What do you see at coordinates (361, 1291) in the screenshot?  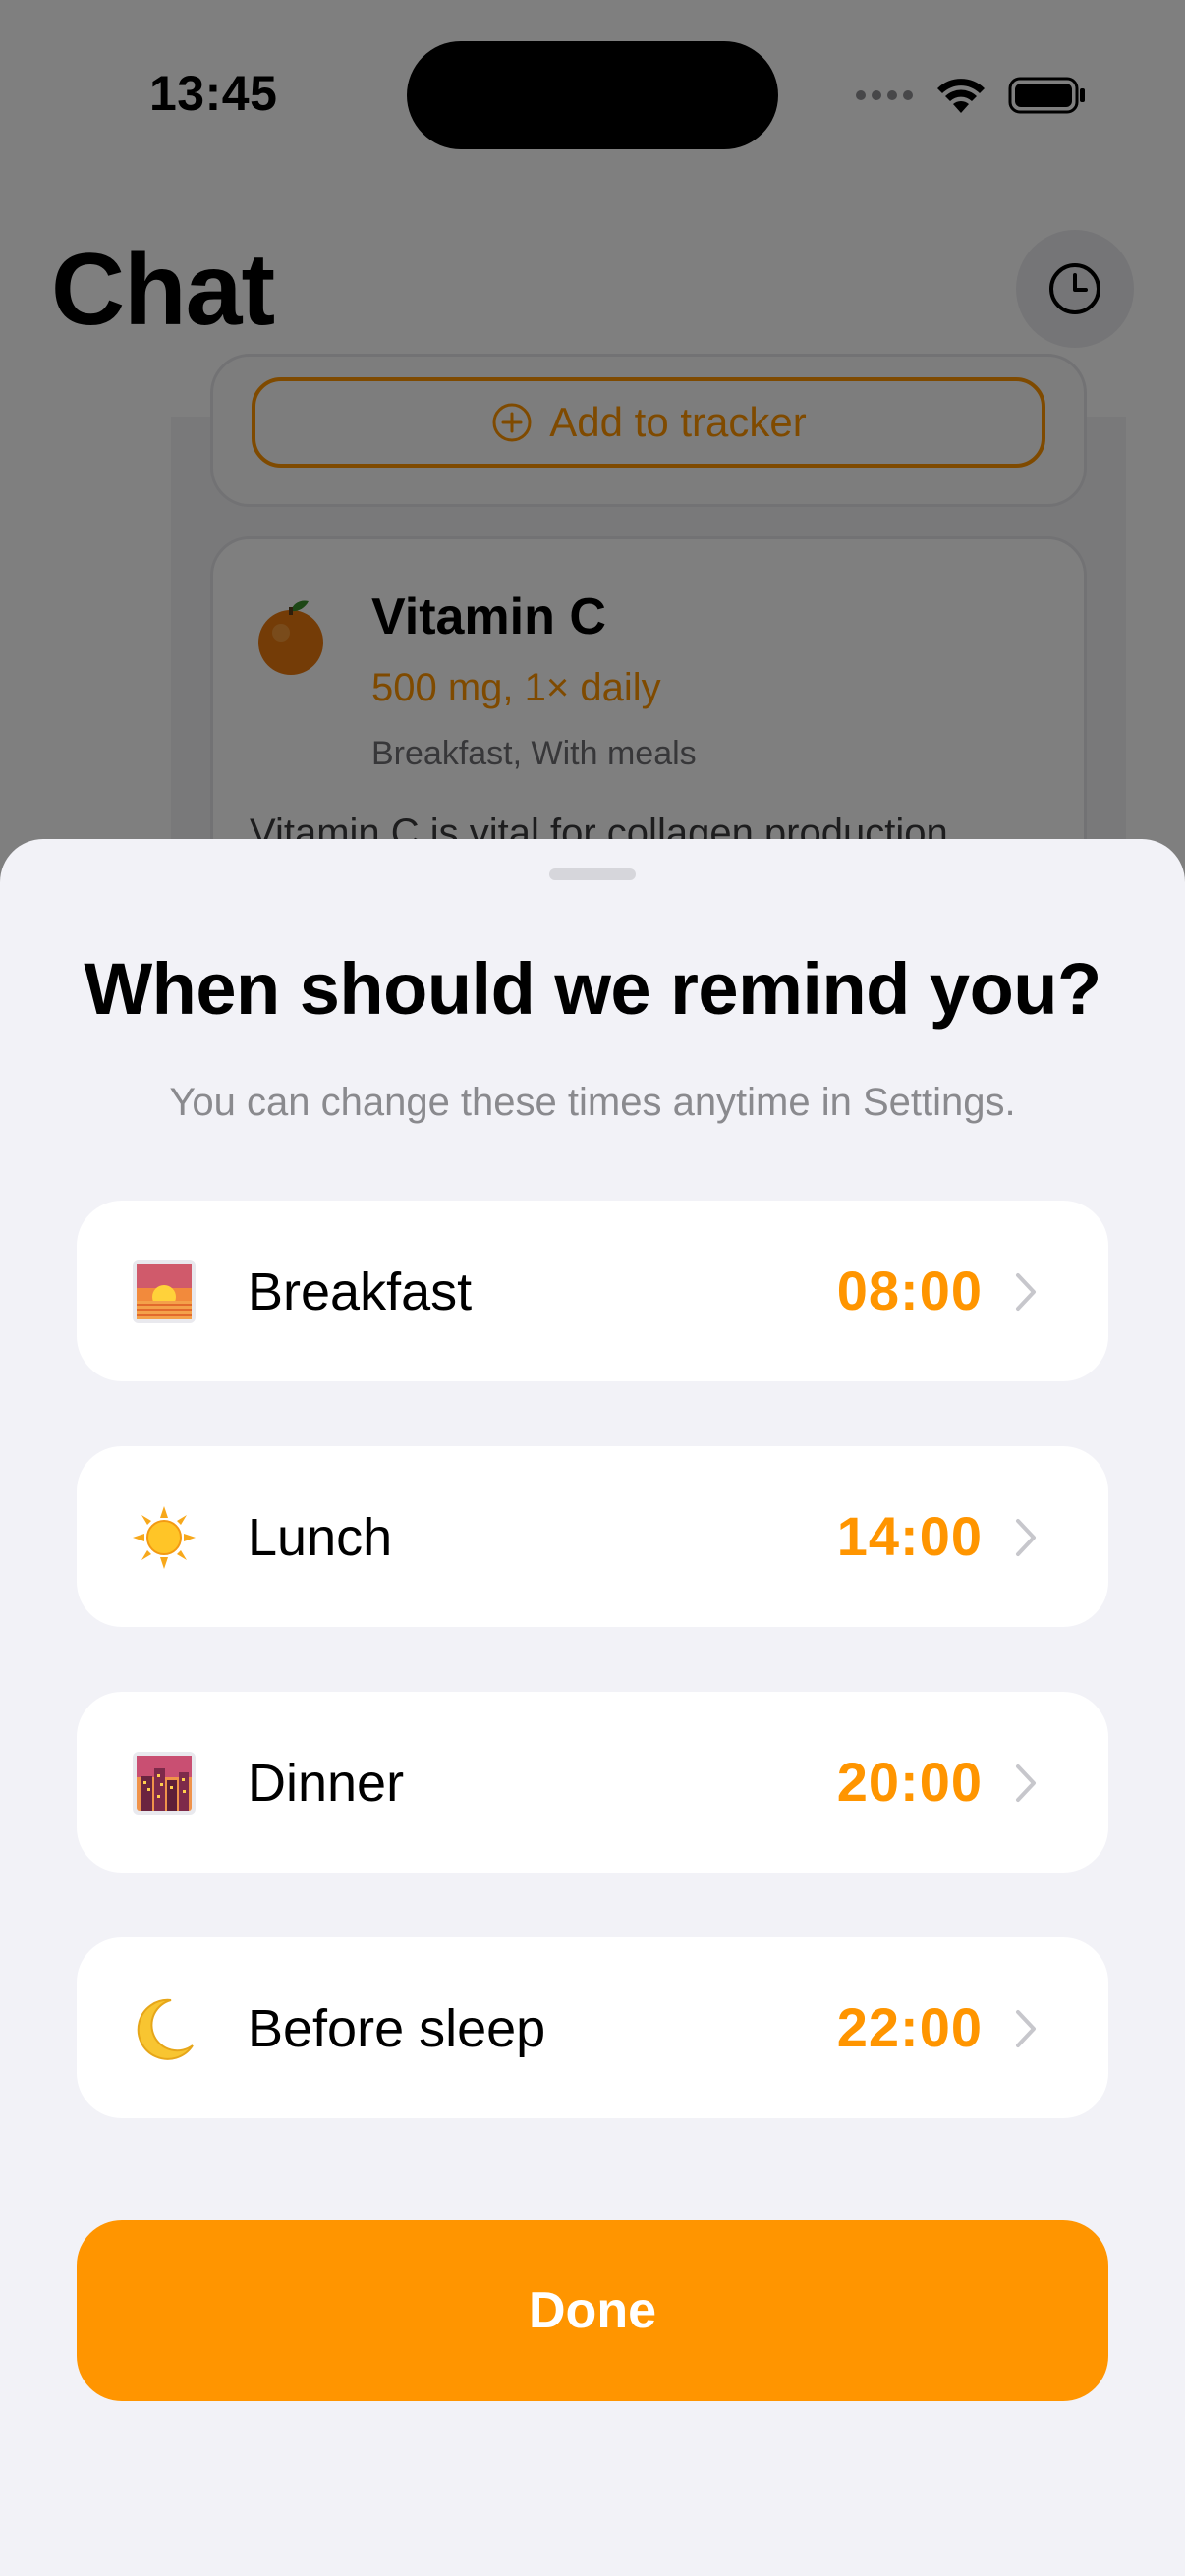 I see `reminder-label: Breakfast` at bounding box center [361, 1291].